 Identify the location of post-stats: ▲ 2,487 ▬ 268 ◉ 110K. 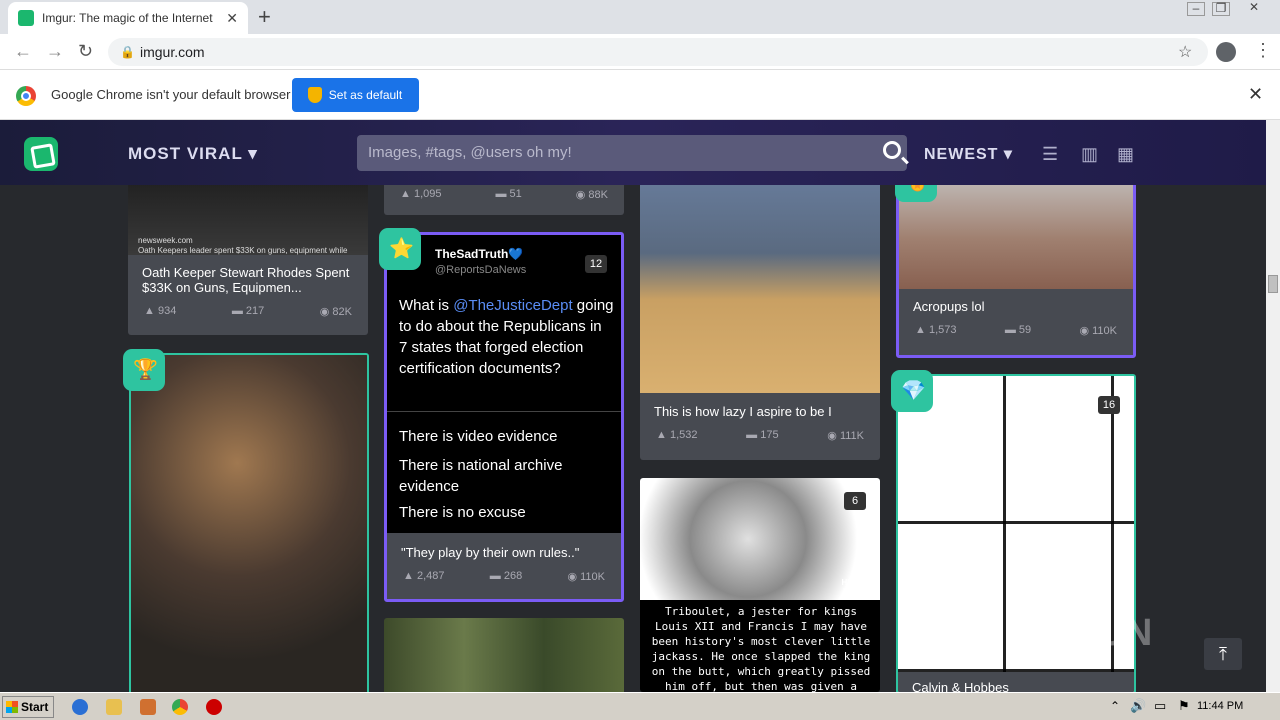
(504, 576).